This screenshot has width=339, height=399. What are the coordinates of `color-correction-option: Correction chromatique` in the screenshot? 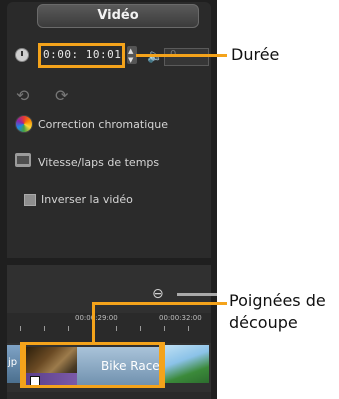 It's located at (103, 124).